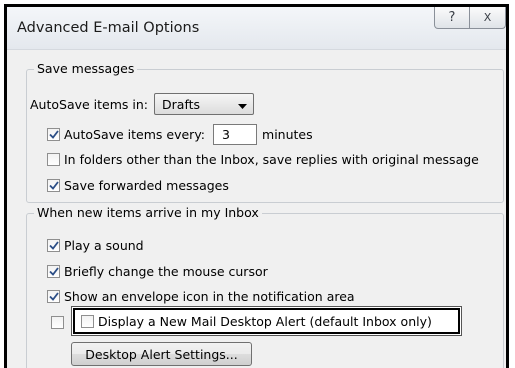 This screenshot has height=368, width=515. I want to click on autosave-in-label: AutoSave items in:, so click(89, 104).